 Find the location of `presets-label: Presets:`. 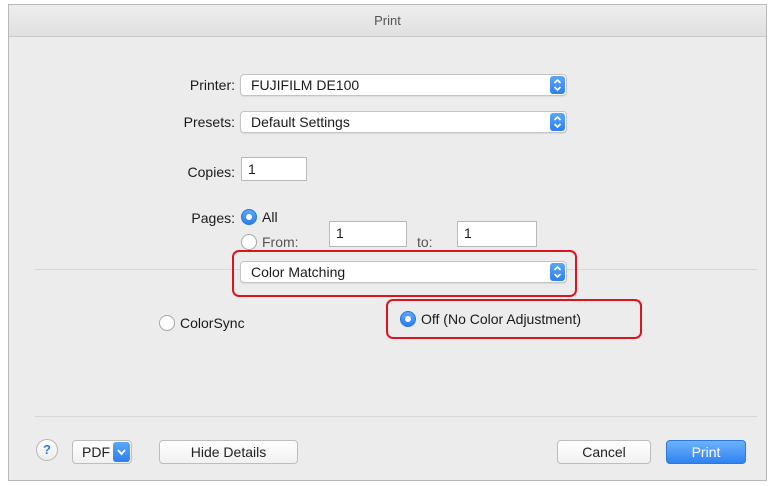

presets-label: Presets: is located at coordinates (209, 122).